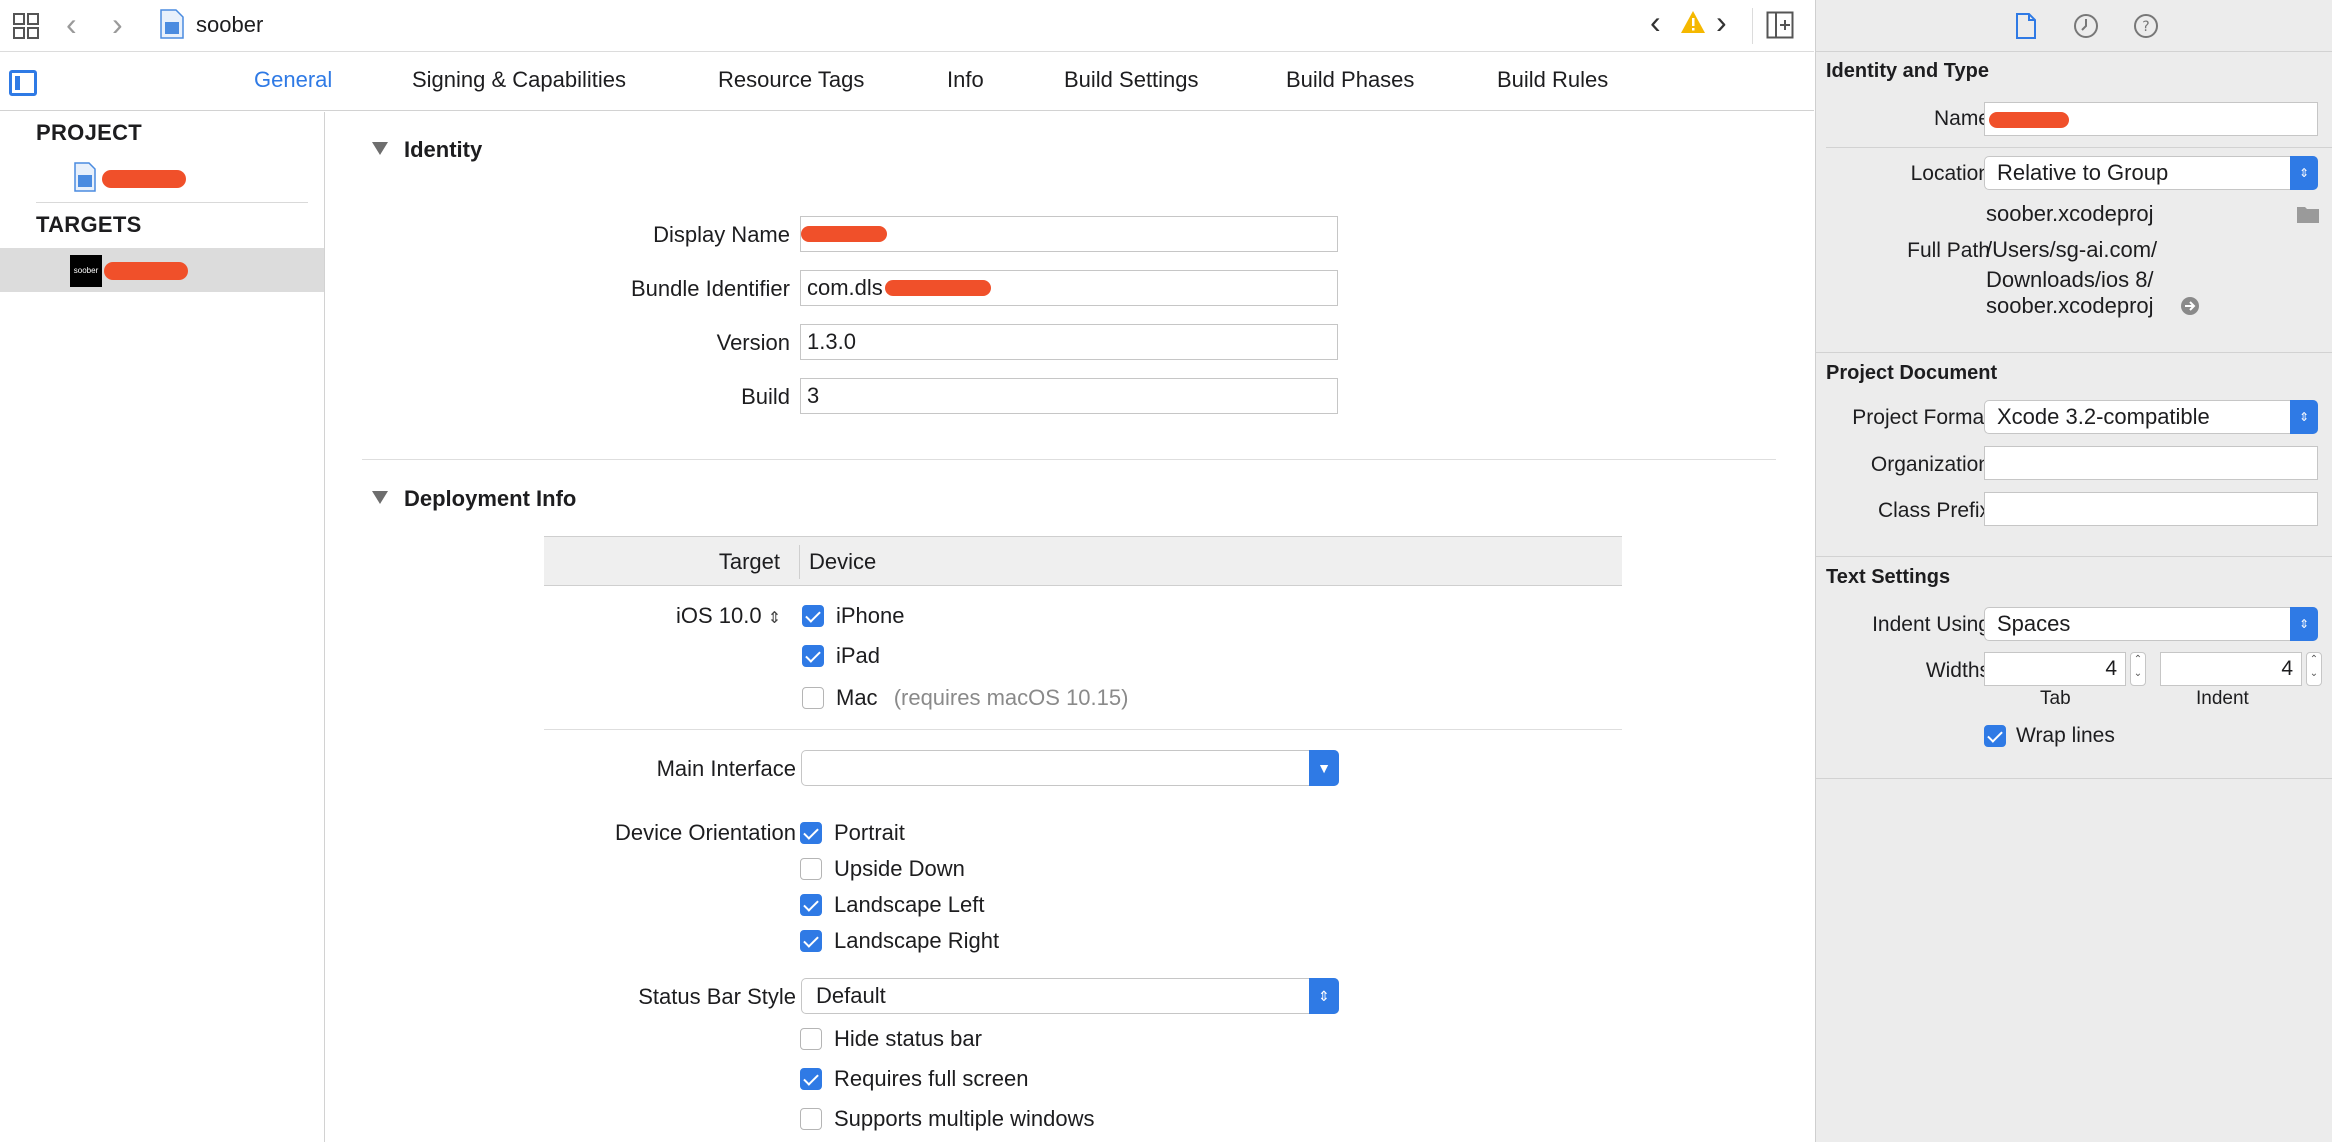  Describe the element at coordinates (1912, 373) in the screenshot. I see `project-document-title: Project Document` at that location.